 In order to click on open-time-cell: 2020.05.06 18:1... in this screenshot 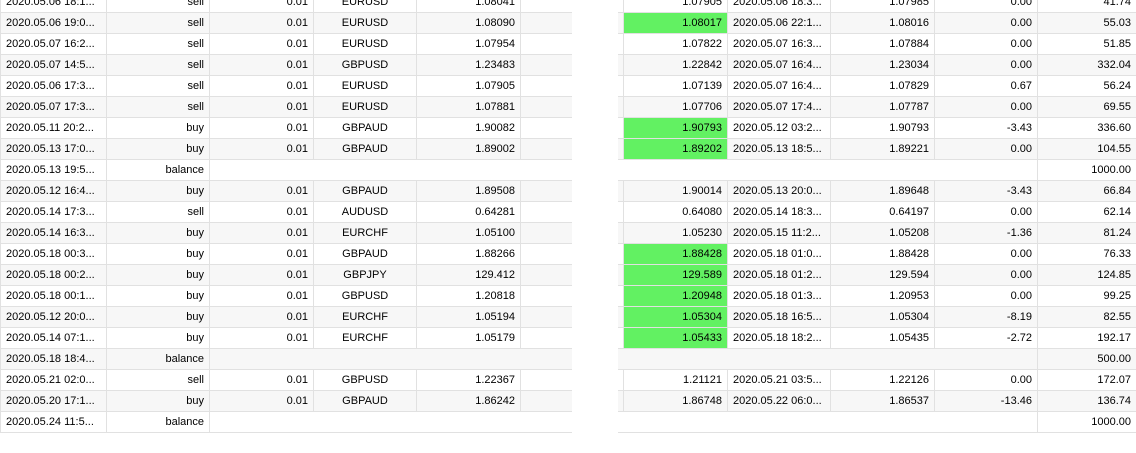, I will do `click(53, 6)`.